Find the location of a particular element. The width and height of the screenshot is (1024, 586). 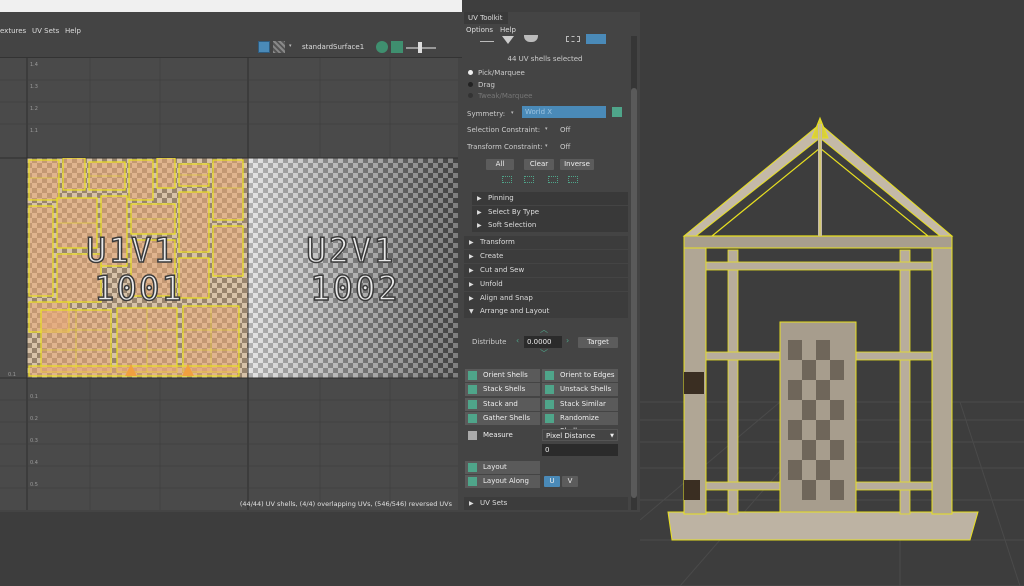

select-inverse-button: Inverse is located at coordinates (577, 164).